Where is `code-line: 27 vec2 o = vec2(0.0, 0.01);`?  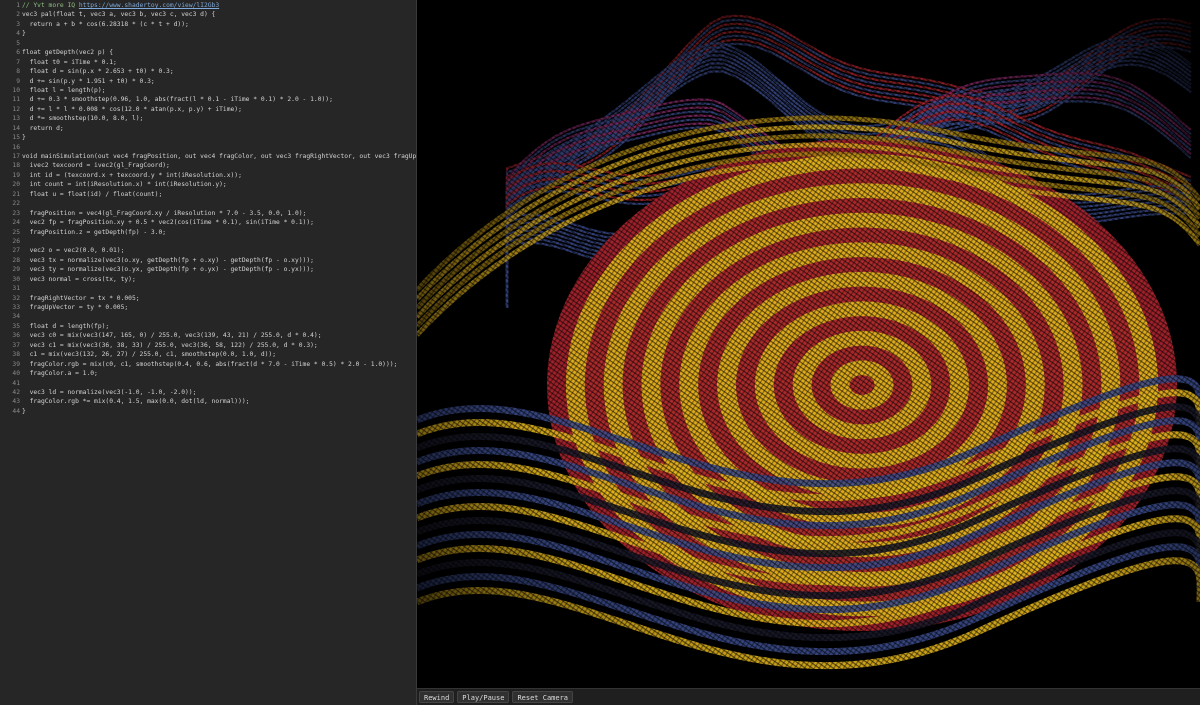
code-line: 27 vec2 o = vec2(0.0, 0.01); is located at coordinates (208, 250).